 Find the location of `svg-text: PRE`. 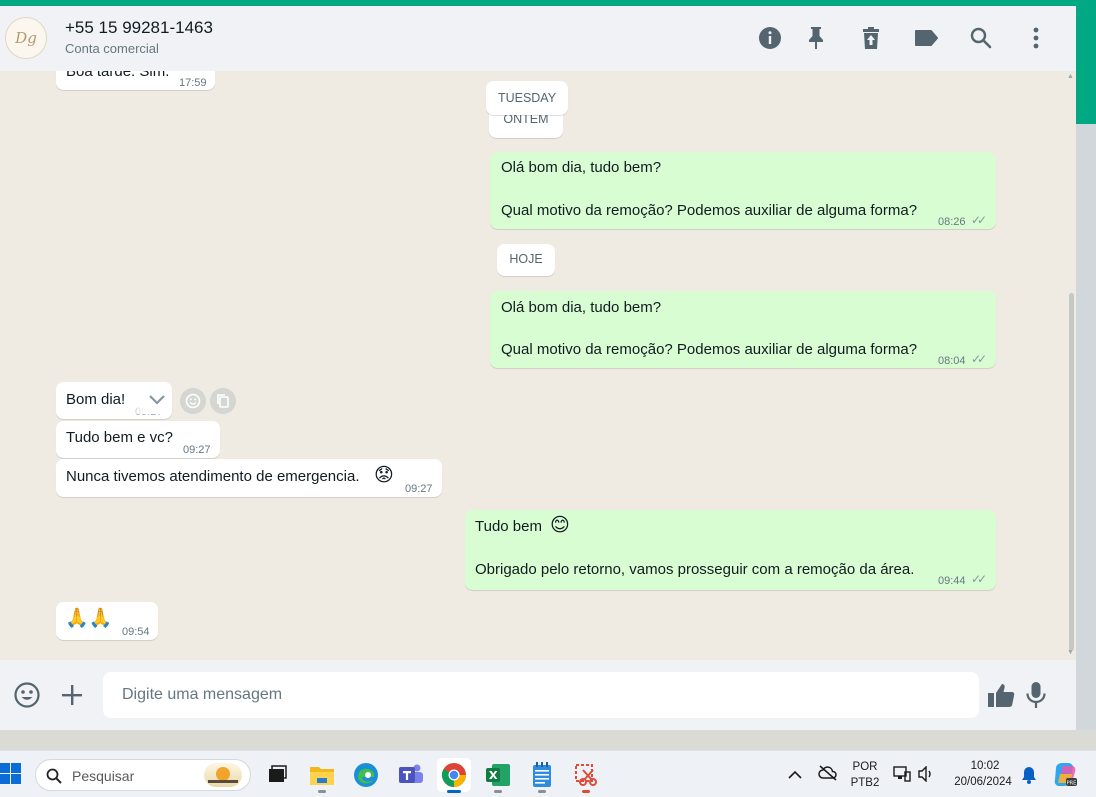

svg-text: PRE is located at coordinates (1072, 784).